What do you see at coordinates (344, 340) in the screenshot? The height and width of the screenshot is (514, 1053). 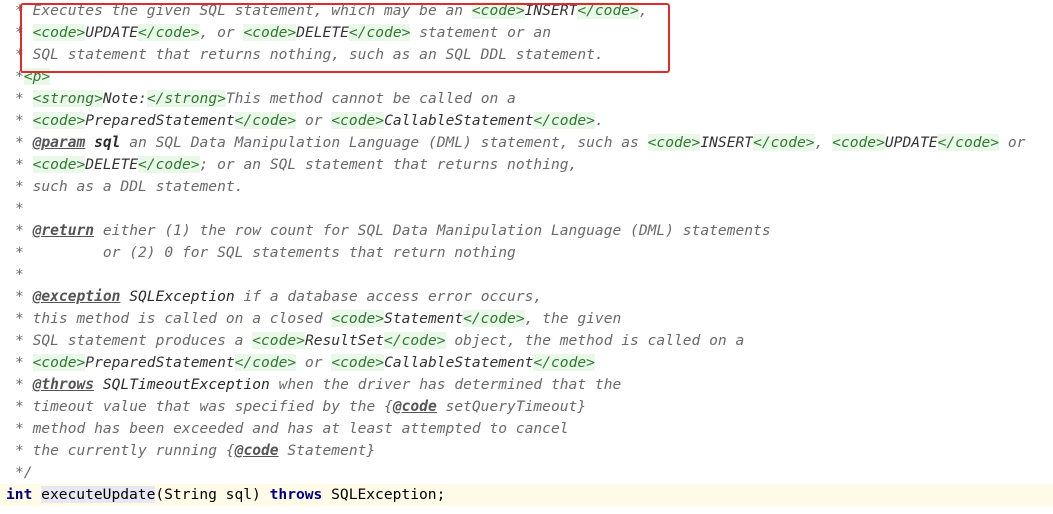 I see `code-text: ResultSet` at bounding box center [344, 340].